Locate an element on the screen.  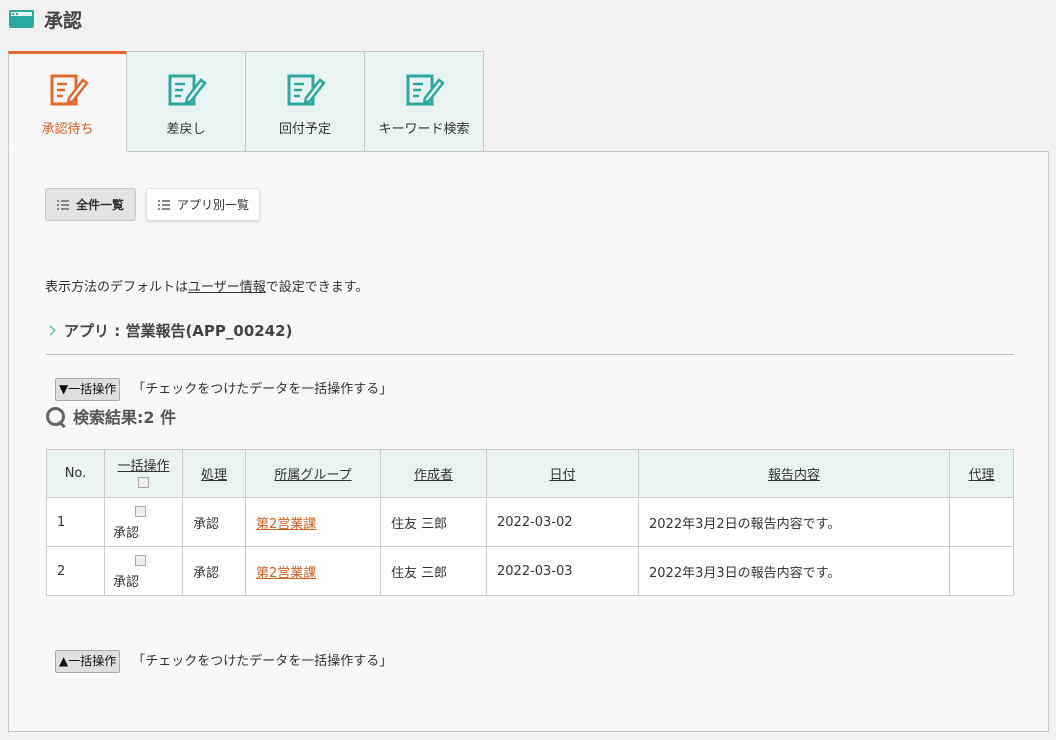
view-by-app-label: アプリ別一覧 is located at coordinates (213, 205).